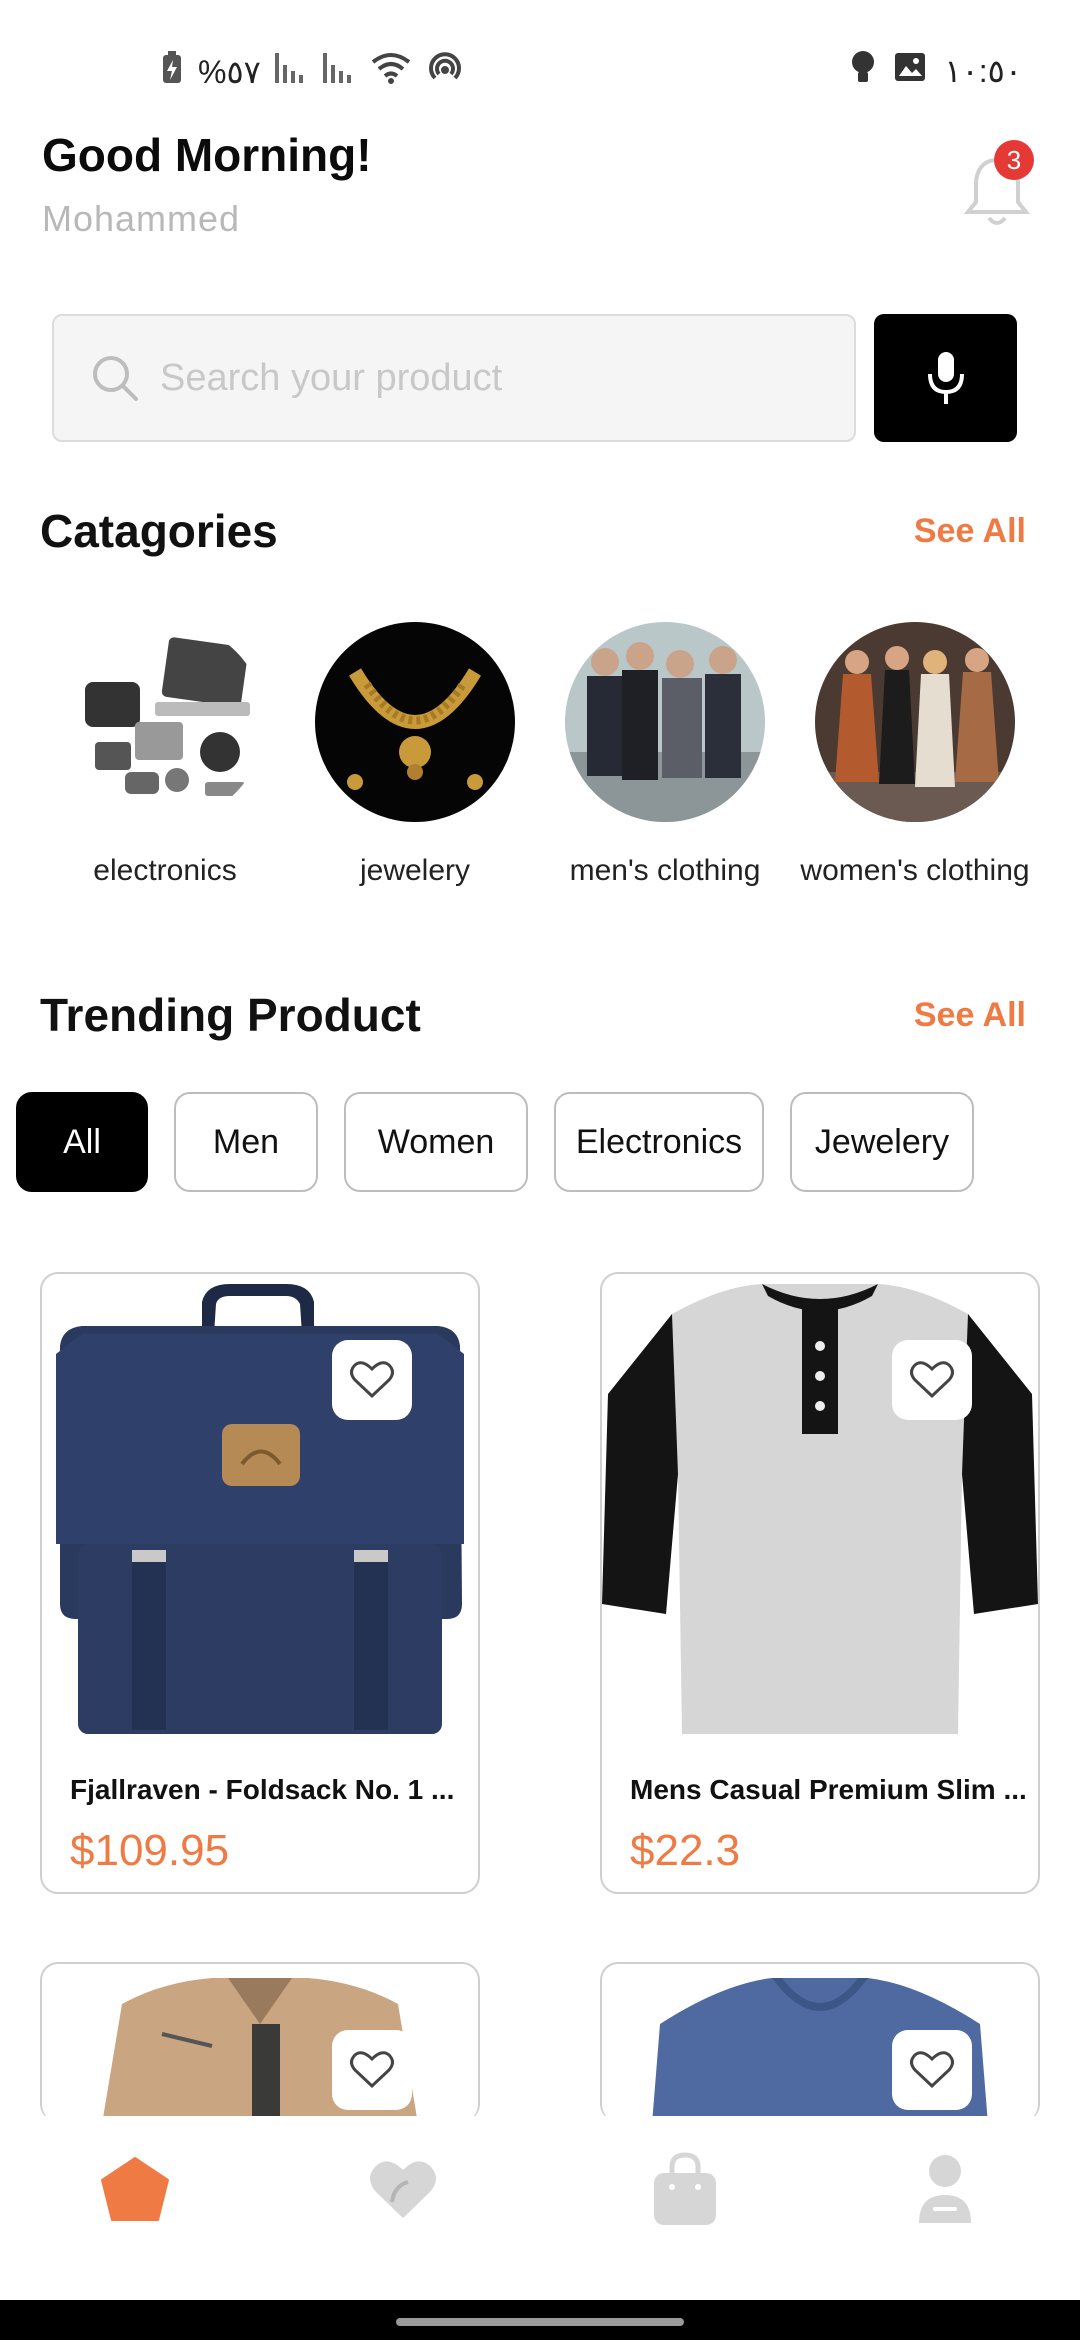 Image resolution: width=1080 pixels, height=2340 pixels. What do you see at coordinates (480, 378) in the screenshot?
I see `search-input` at bounding box center [480, 378].